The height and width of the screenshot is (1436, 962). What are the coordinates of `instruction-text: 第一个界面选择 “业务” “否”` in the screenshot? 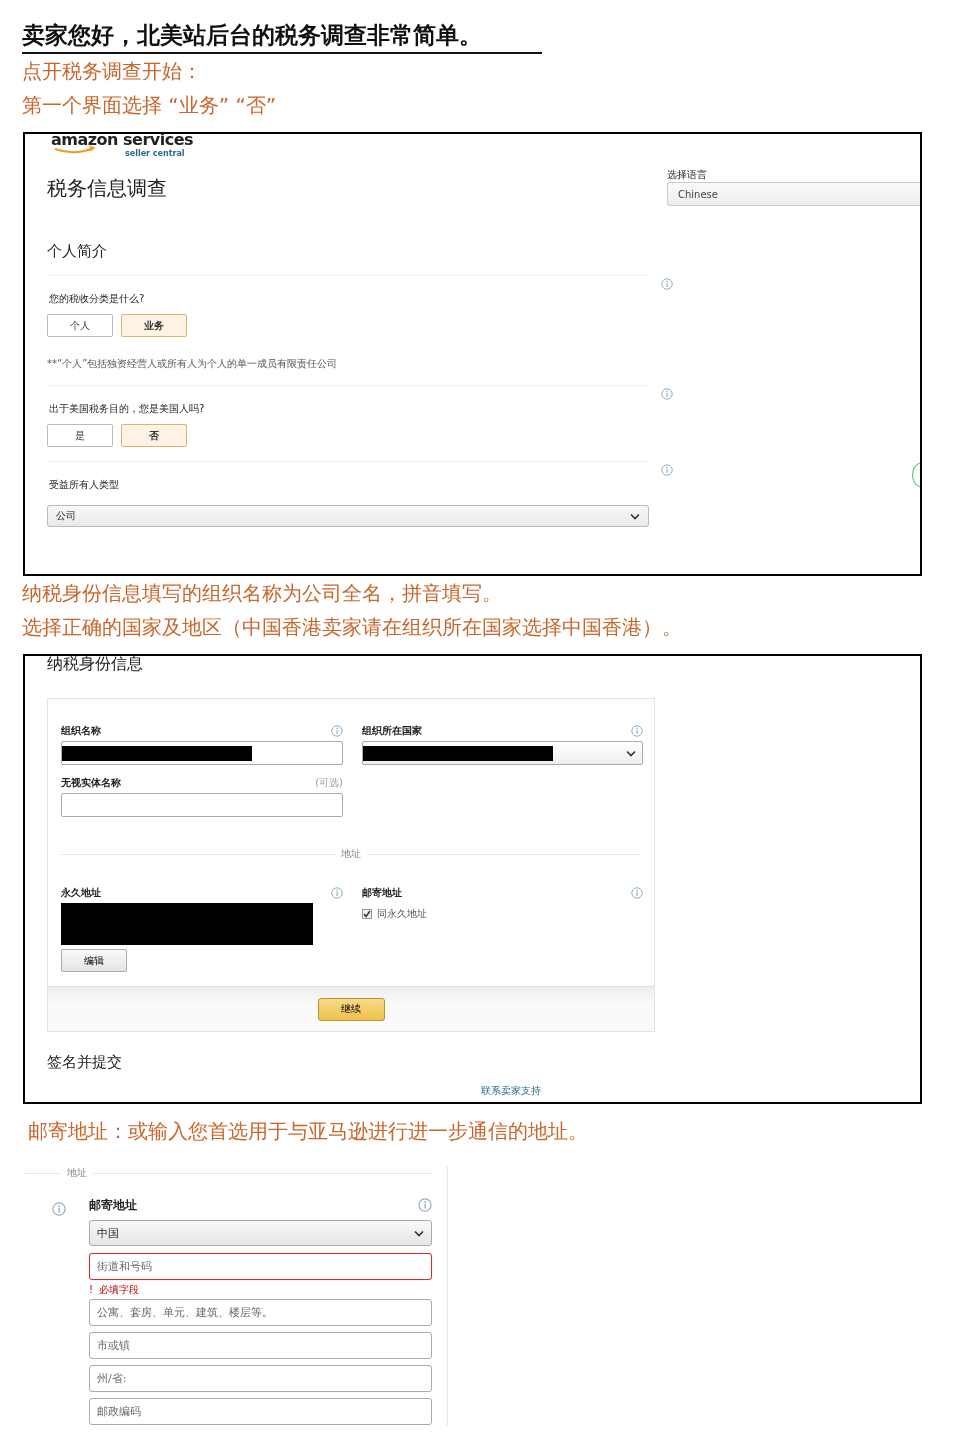 It's located at (150, 105).